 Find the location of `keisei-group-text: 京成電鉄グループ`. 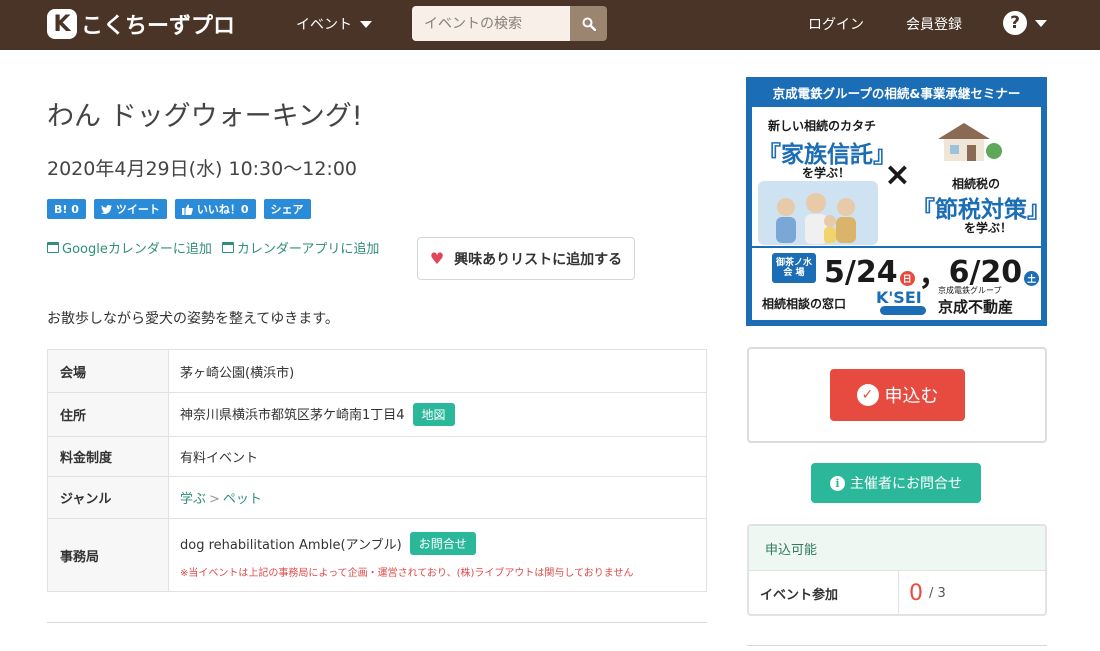

keisei-group-text: 京成電鉄グループ is located at coordinates (970, 290).